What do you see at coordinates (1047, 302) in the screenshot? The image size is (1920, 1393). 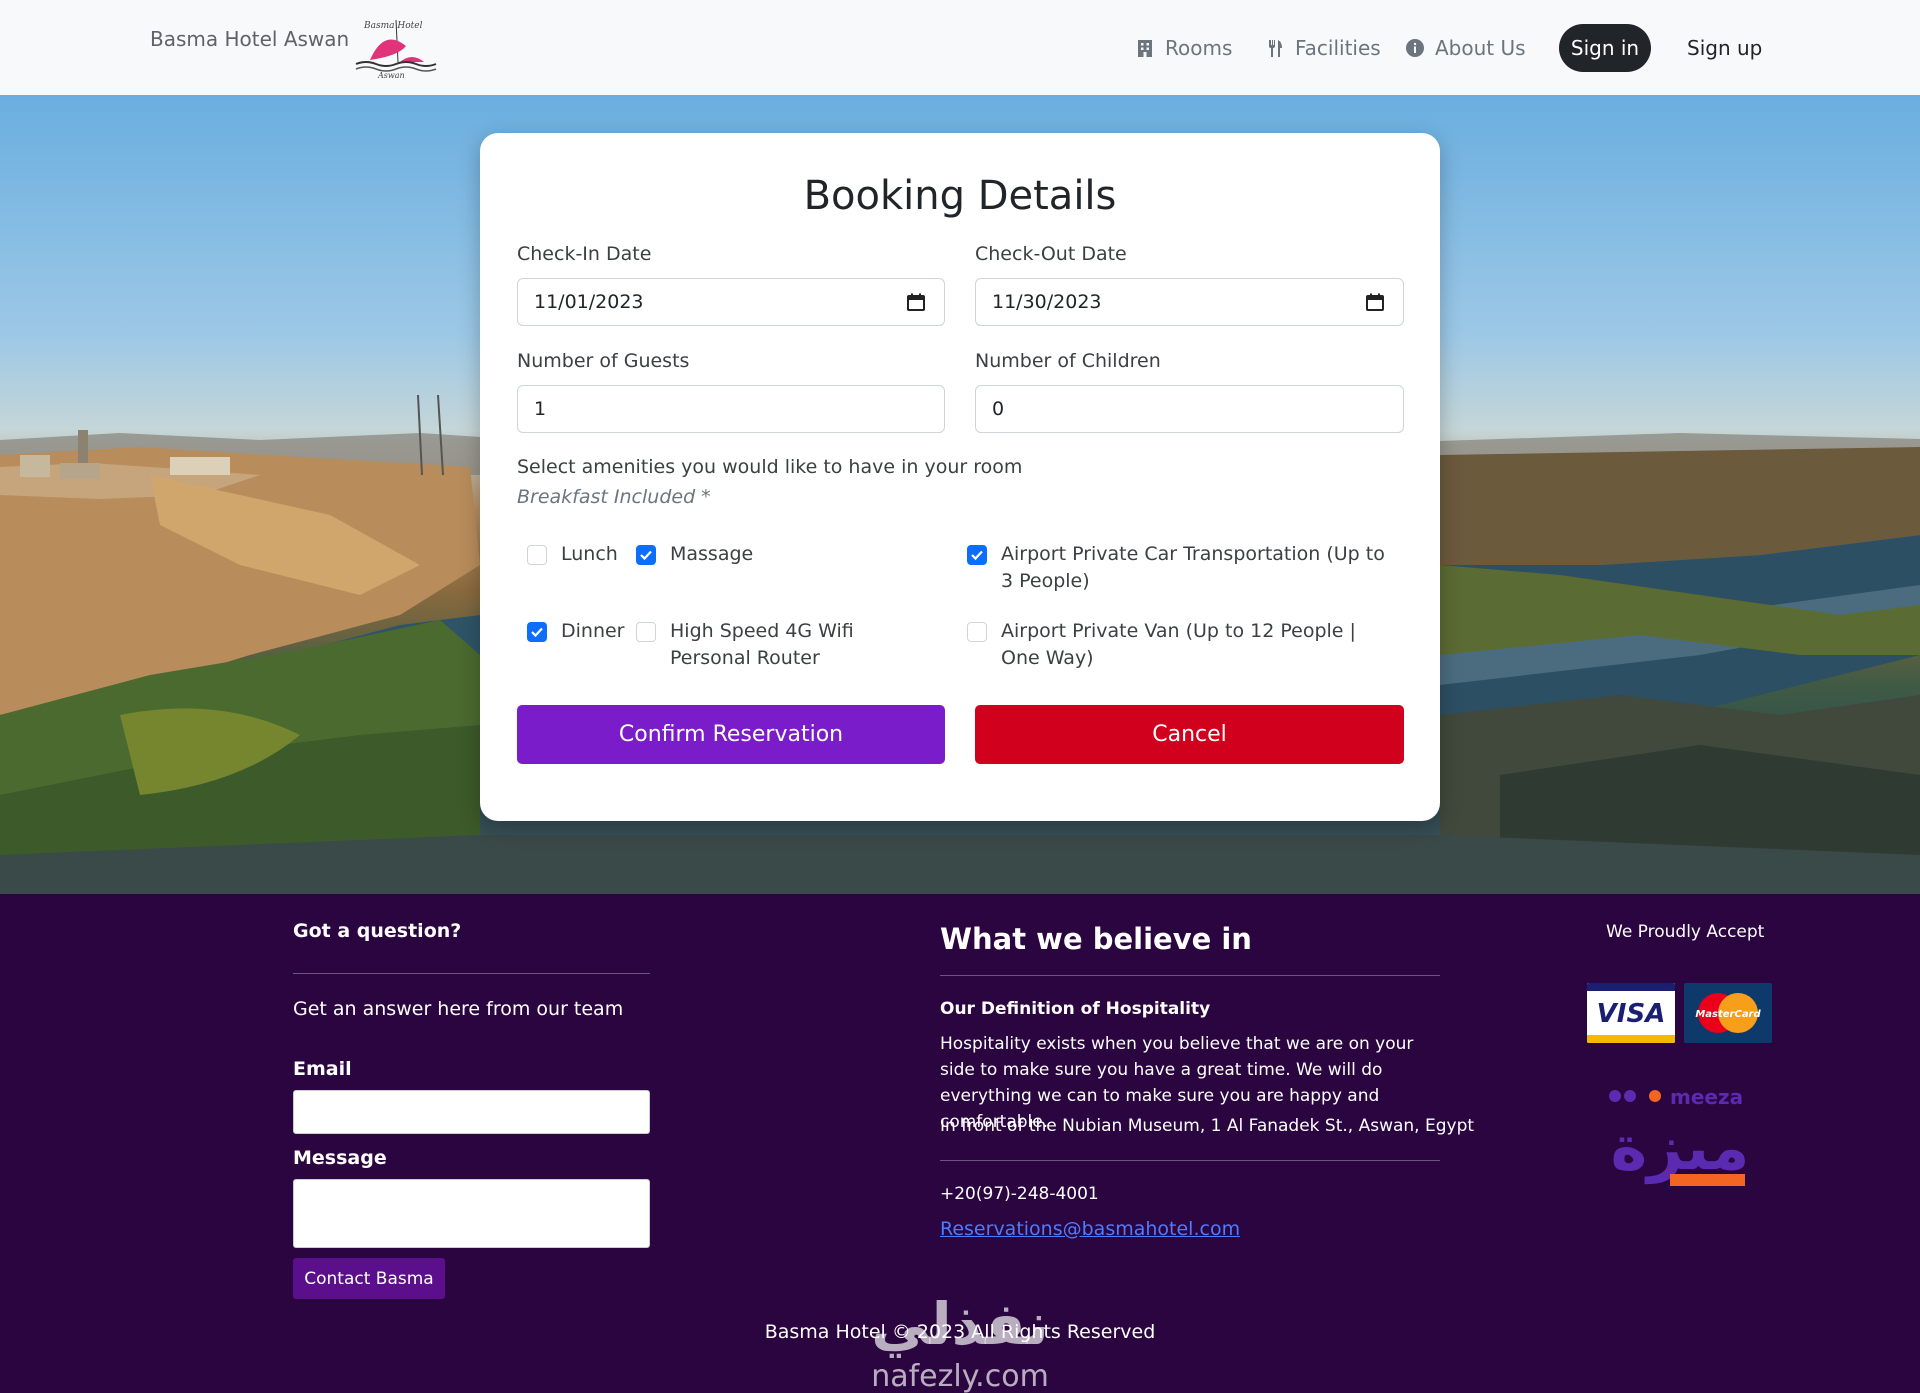 I see `check-out-value: 11/30/2023` at bounding box center [1047, 302].